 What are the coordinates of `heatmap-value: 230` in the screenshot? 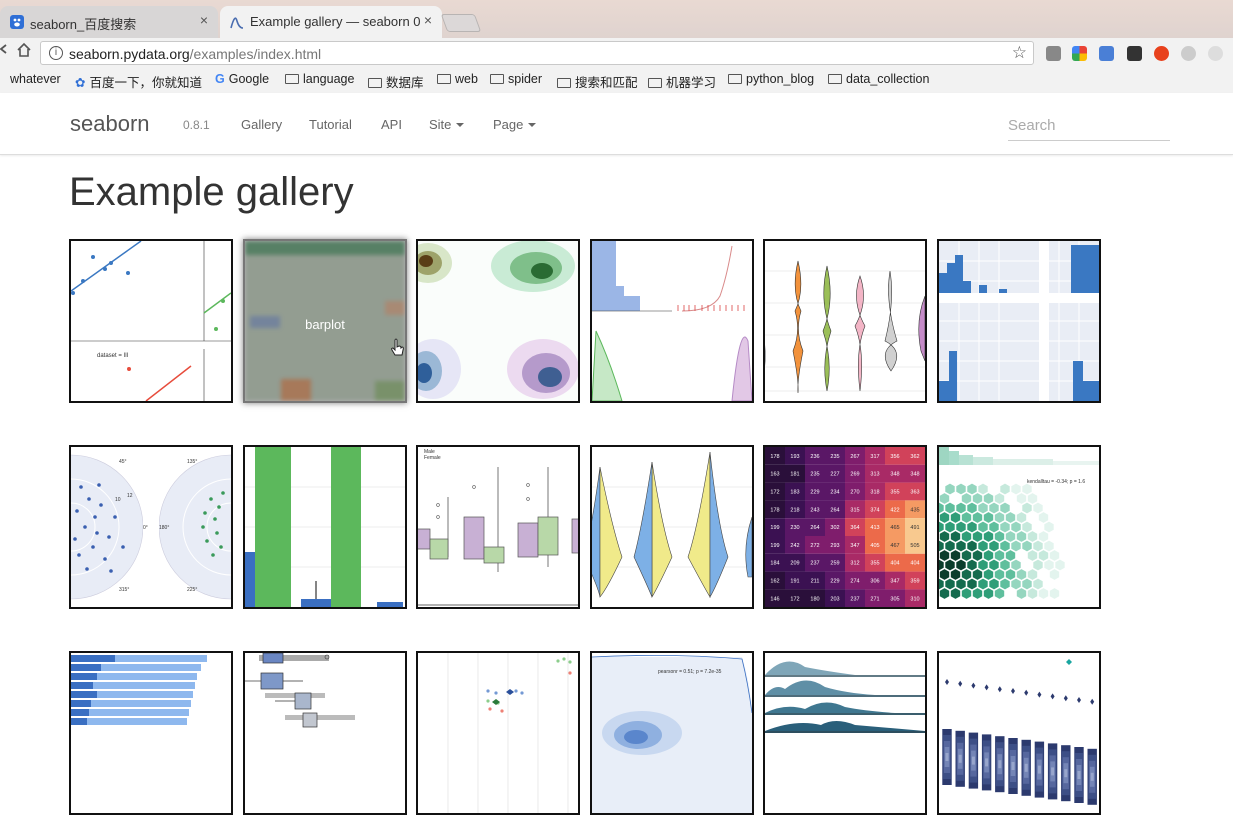 It's located at (794, 528).